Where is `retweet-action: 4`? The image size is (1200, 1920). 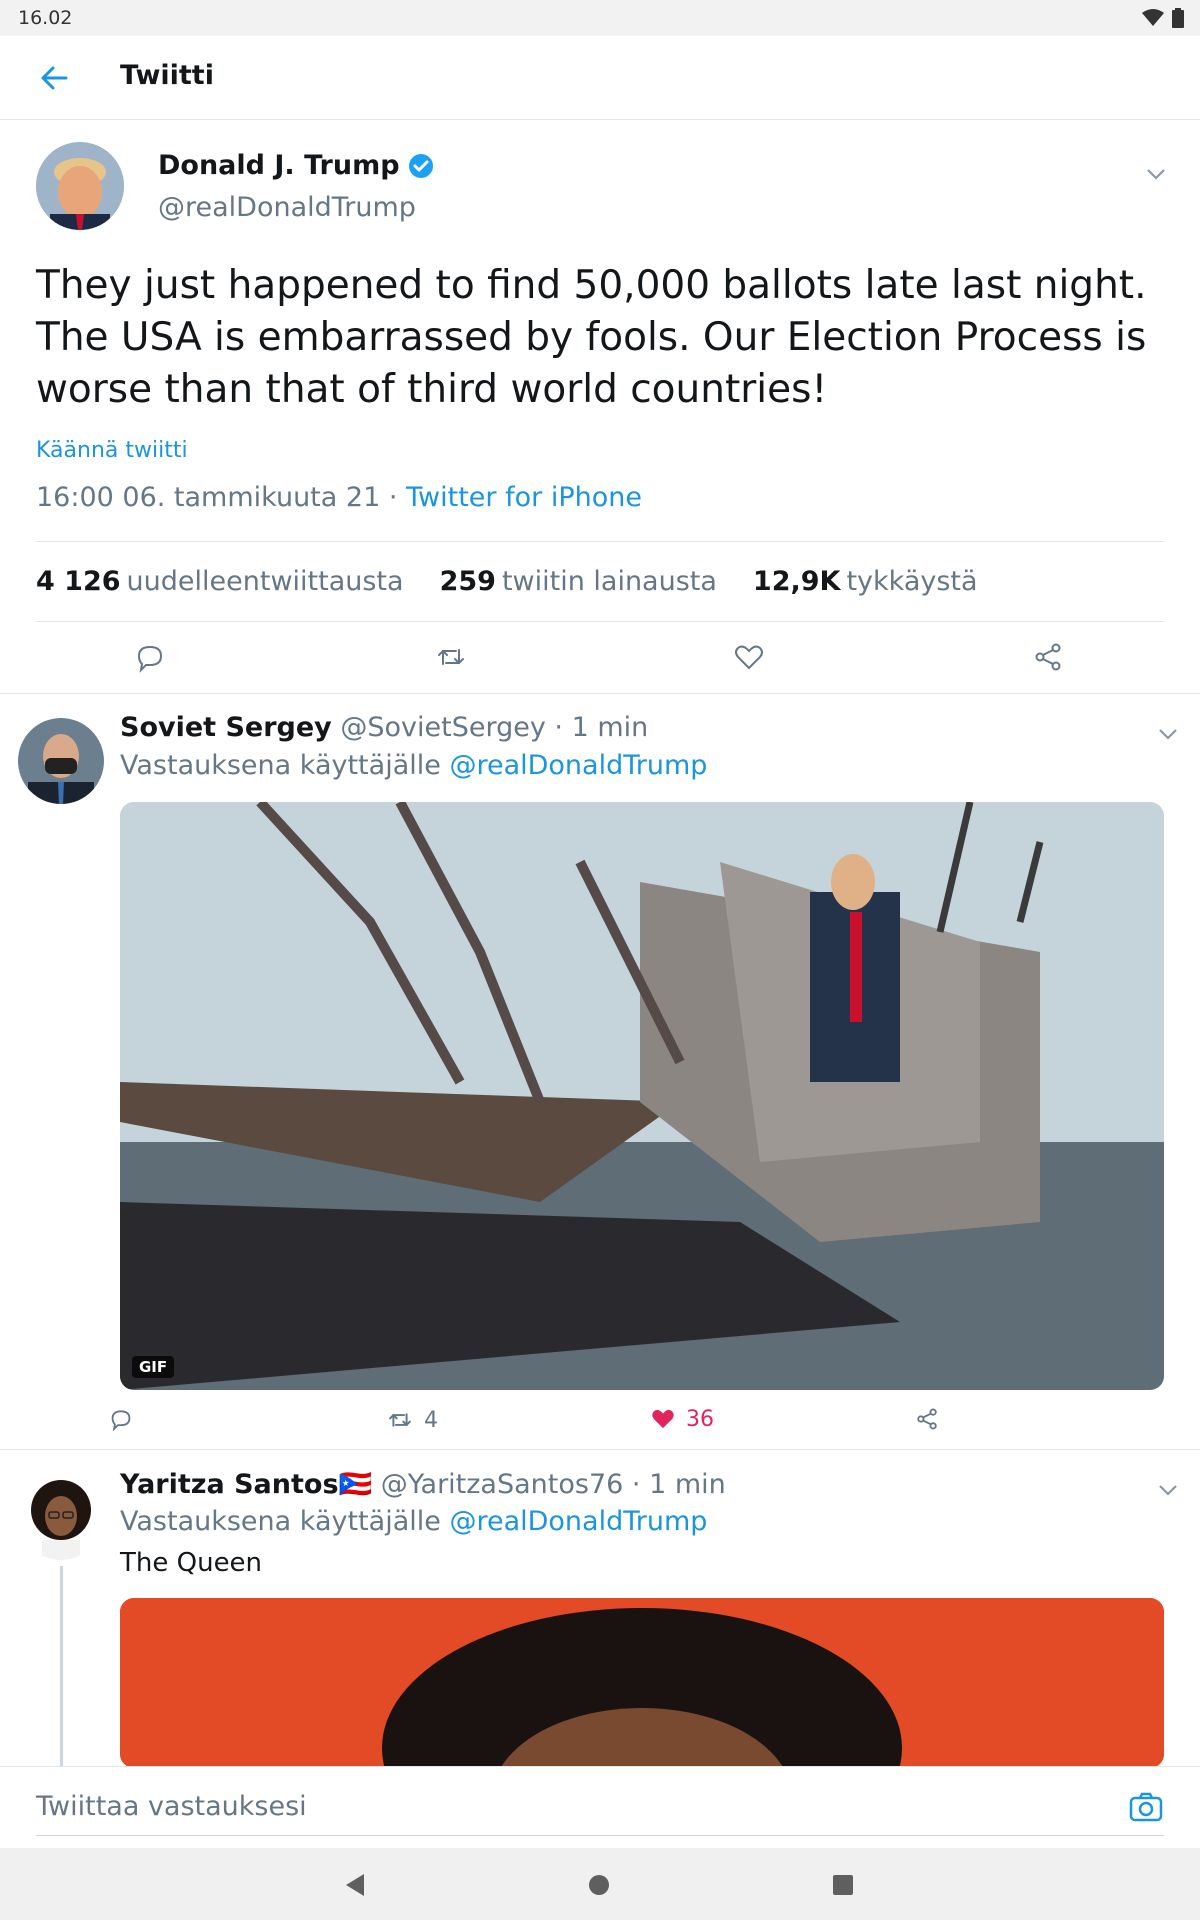
retweet-action: 4 is located at coordinates (412, 1420).